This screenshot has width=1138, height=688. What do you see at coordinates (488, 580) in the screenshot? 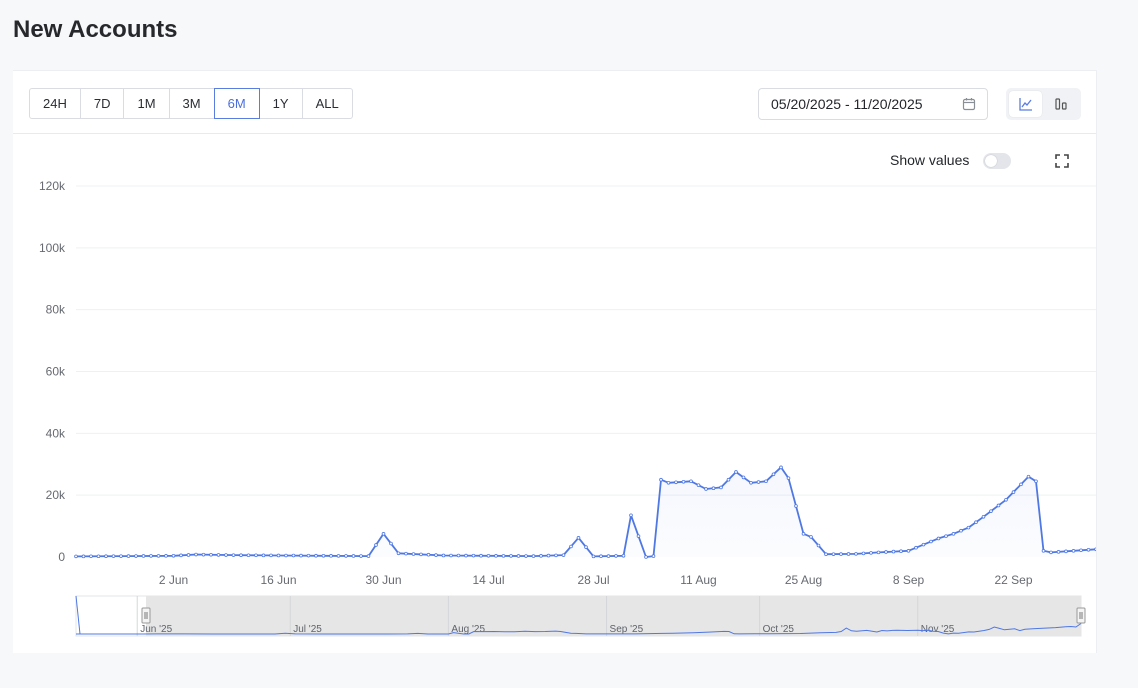
I see `x-tick-label: 14 Jul` at bounding box center [488, 580].